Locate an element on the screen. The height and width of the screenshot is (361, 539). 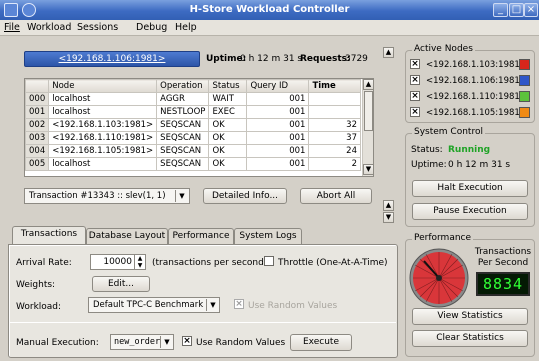
node-item: × <192.168.1.106:1981> is located at coordinates (471, 82).